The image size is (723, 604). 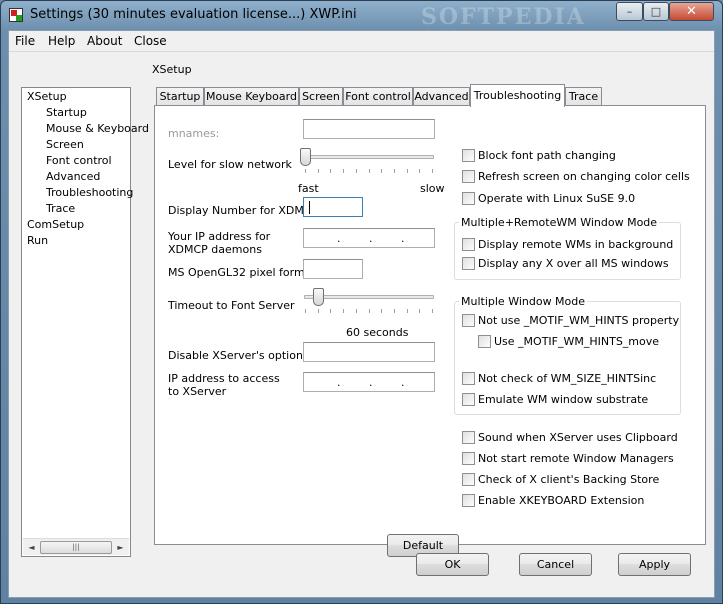 What do you see at coordinates (548, 198) in the screenshot?
I see `checkbox-linux-suse: Operate with Linux SuSE 9.0` at bounding box center [548, 198].